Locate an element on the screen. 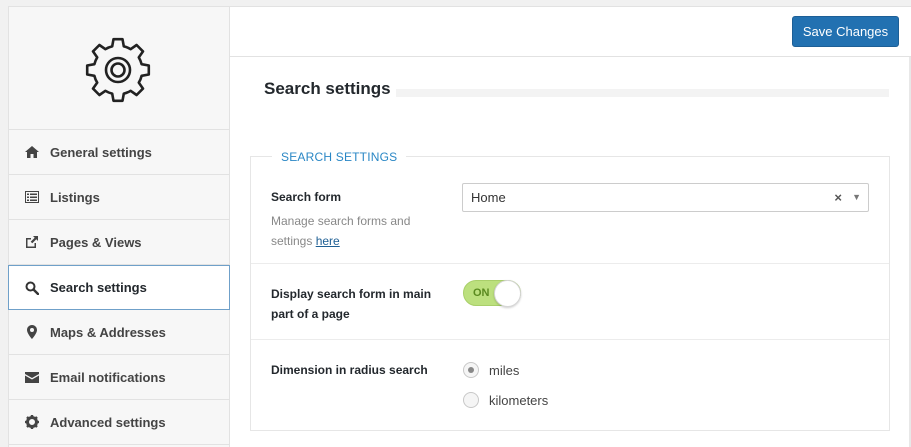 The width and height of the screenshot is (911, 447). gear-icon is located at coordinates (118, 70).